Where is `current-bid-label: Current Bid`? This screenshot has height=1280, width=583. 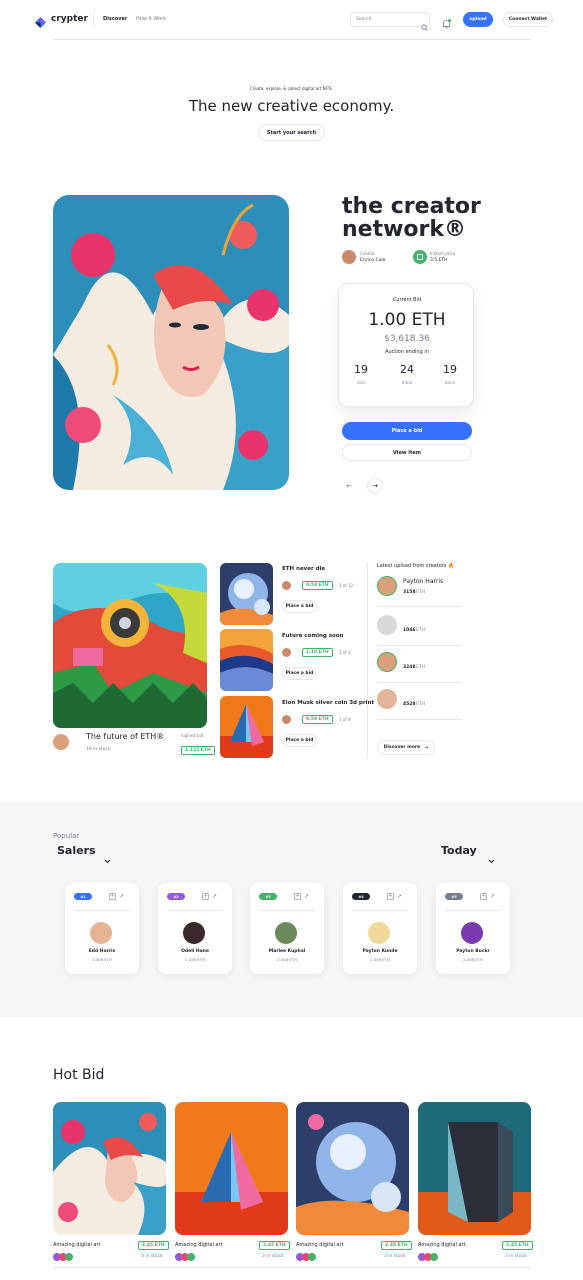
current-bid-label: Current Bid is located at coordinates (407, 300).